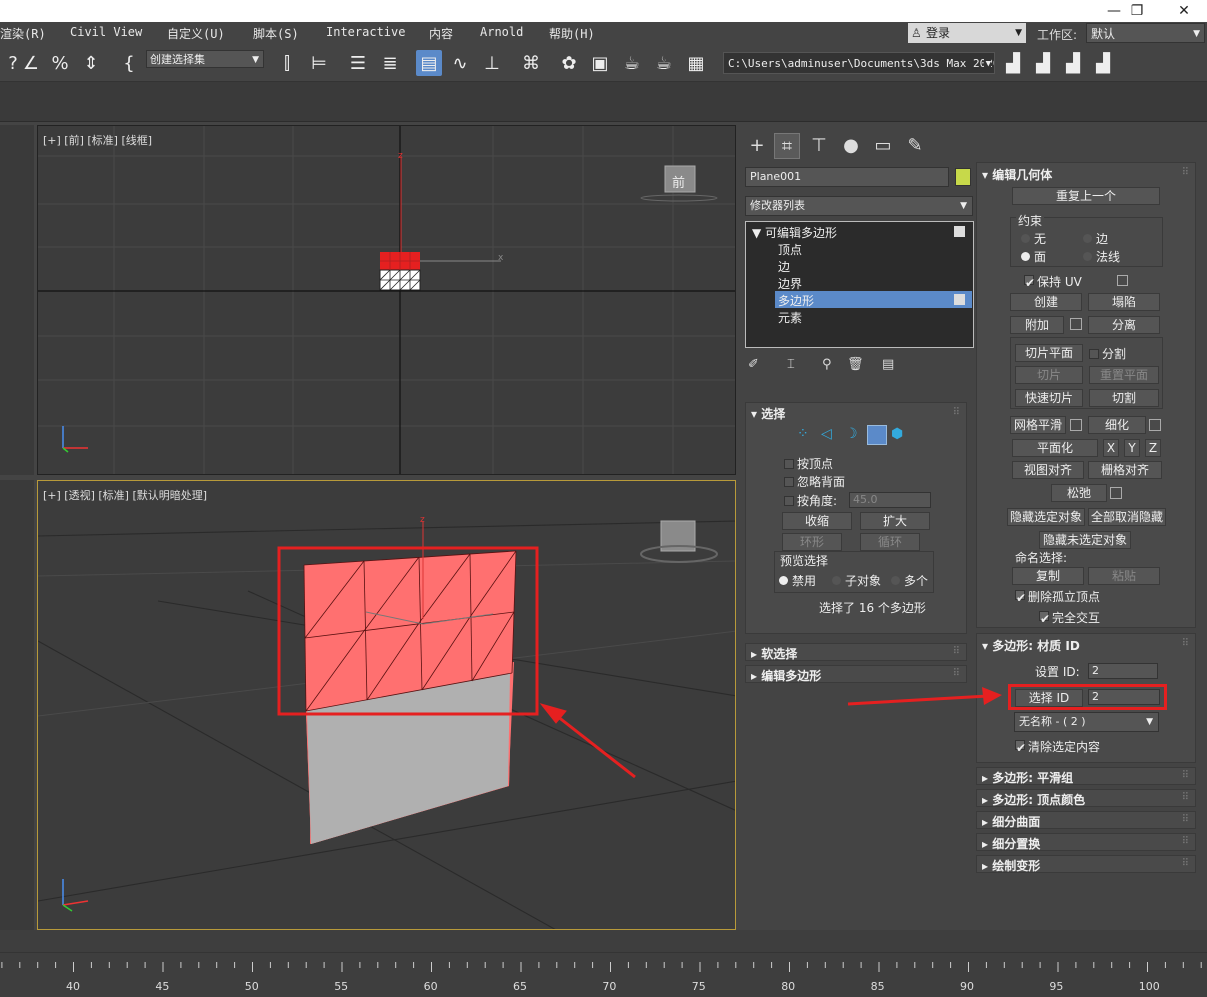 This screenshot has width=1207, height=997. What do you see at coordinates (796, 300) in the screenshot?
I see `stack-item-polygon: 多边形` at bounding box center [796, 300].